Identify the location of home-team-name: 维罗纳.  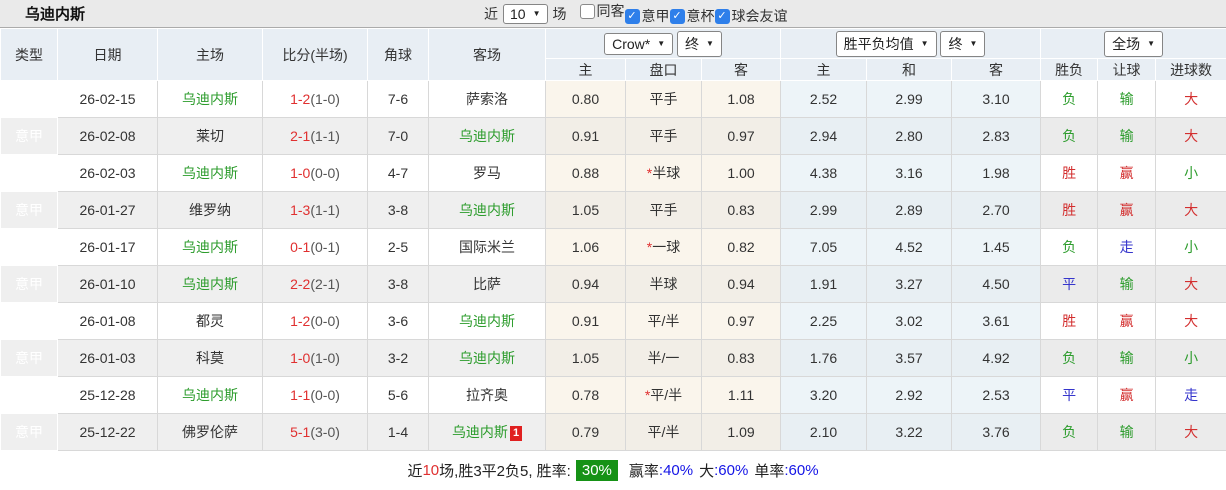
(210, 210).